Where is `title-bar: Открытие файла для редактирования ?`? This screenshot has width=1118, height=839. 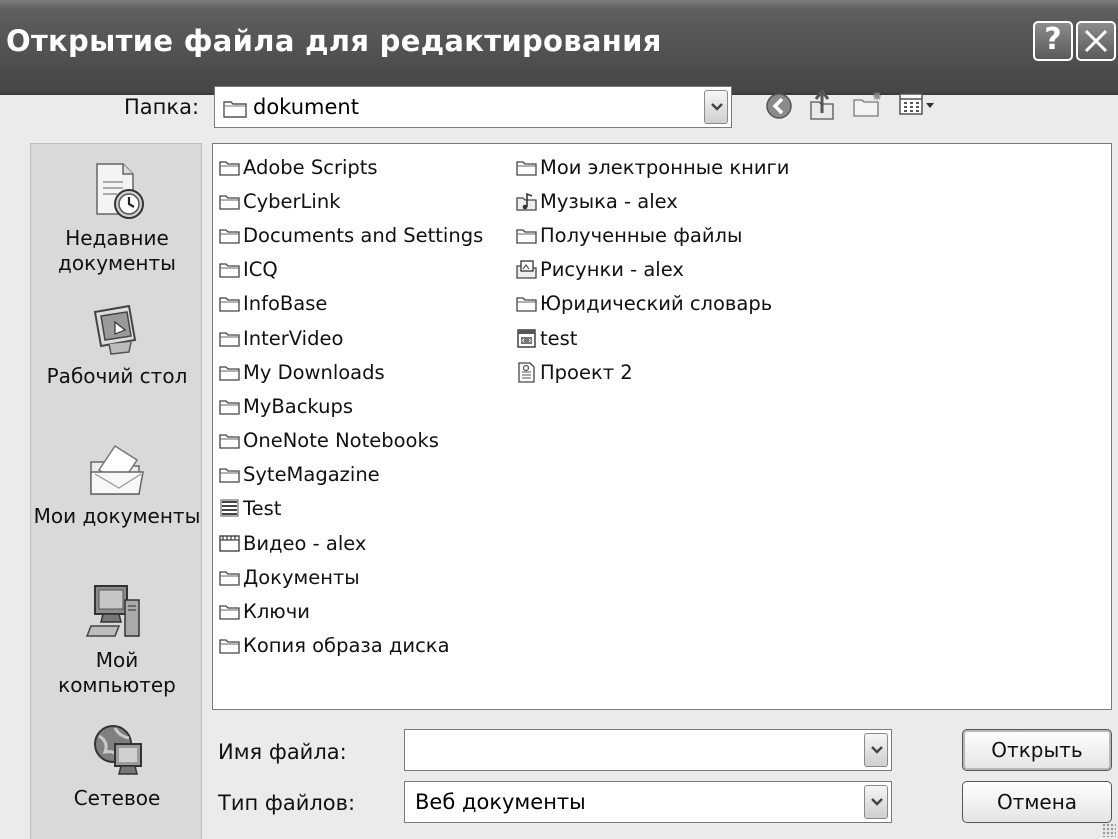 title-bar: Открытие файла для редактирования ? is located at coordinates (559, 47).